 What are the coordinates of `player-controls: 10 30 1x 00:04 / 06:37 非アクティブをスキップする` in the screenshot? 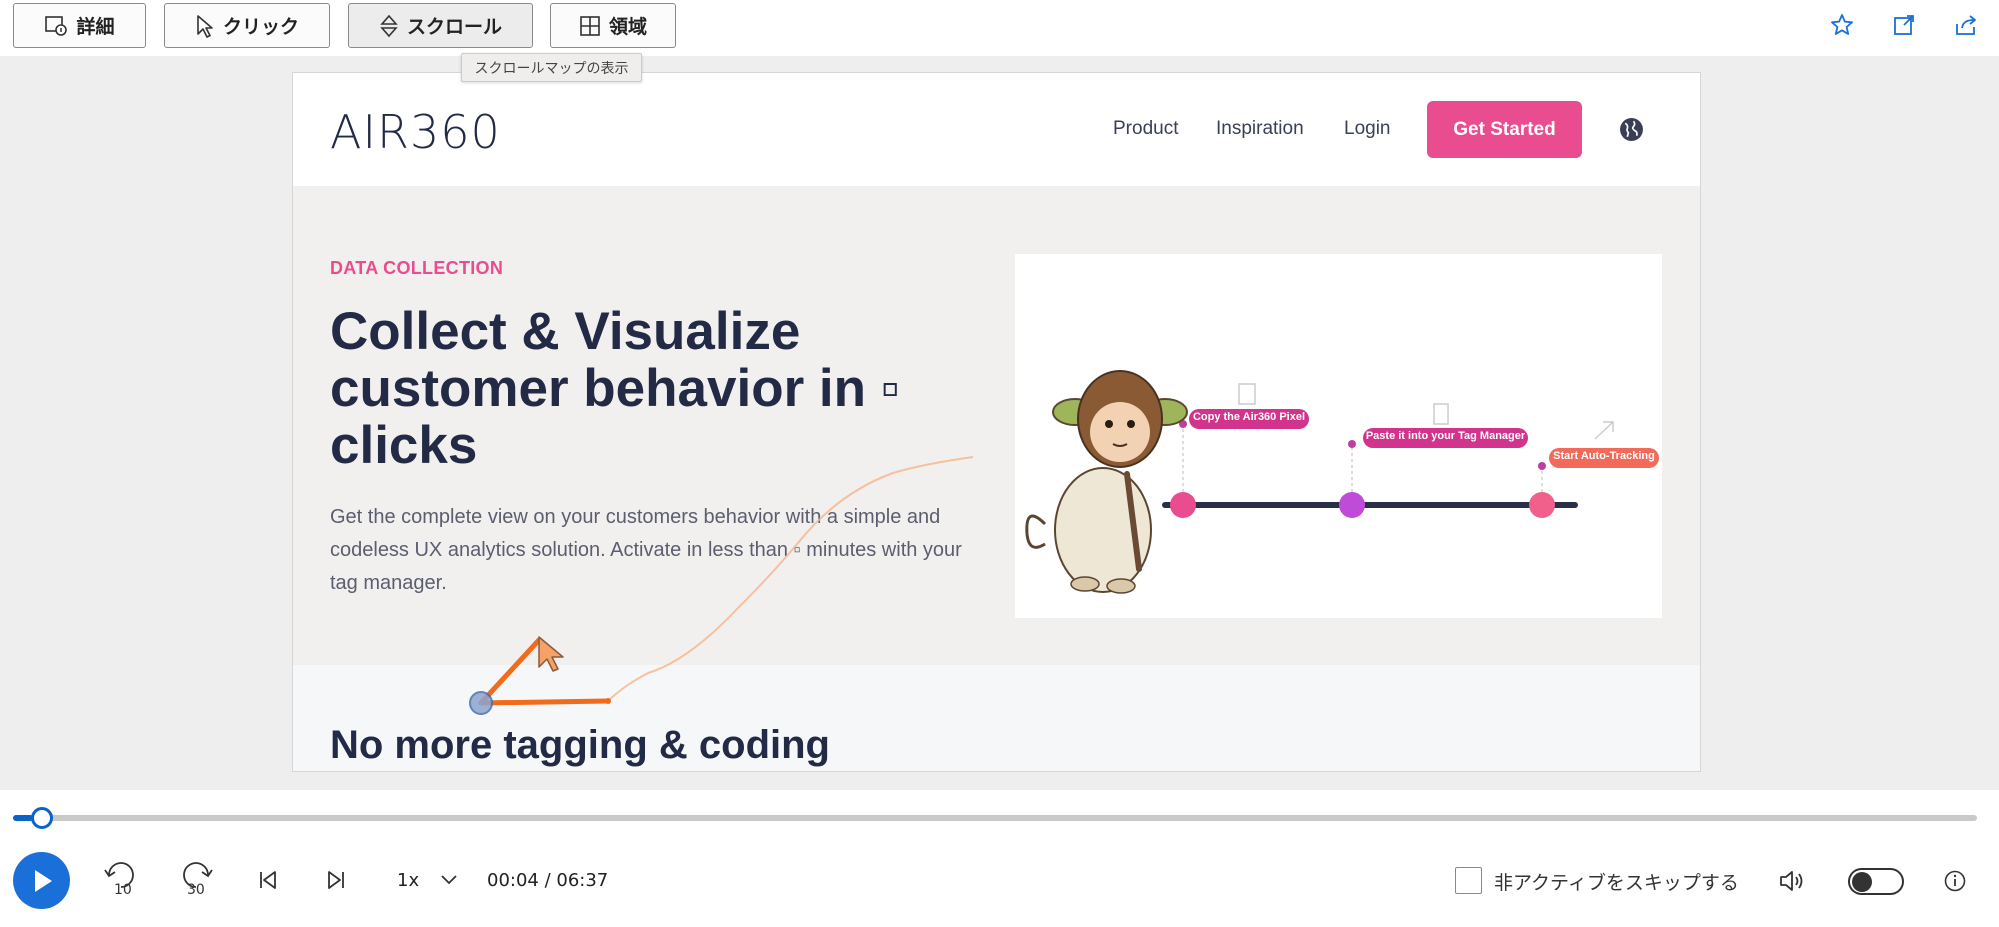 It's located at (999, 858).